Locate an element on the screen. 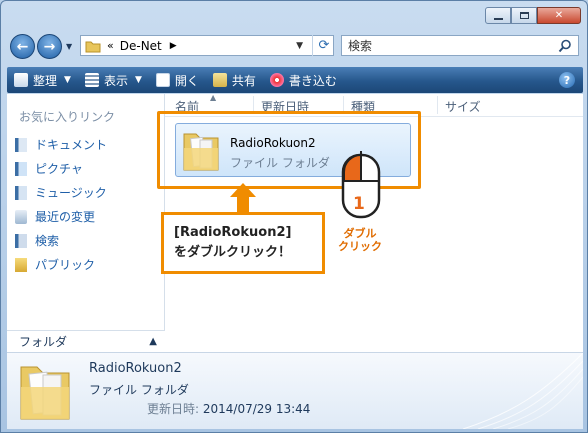 The image size is (588, 433). forward-button: → is located at coordinates (49, 46).